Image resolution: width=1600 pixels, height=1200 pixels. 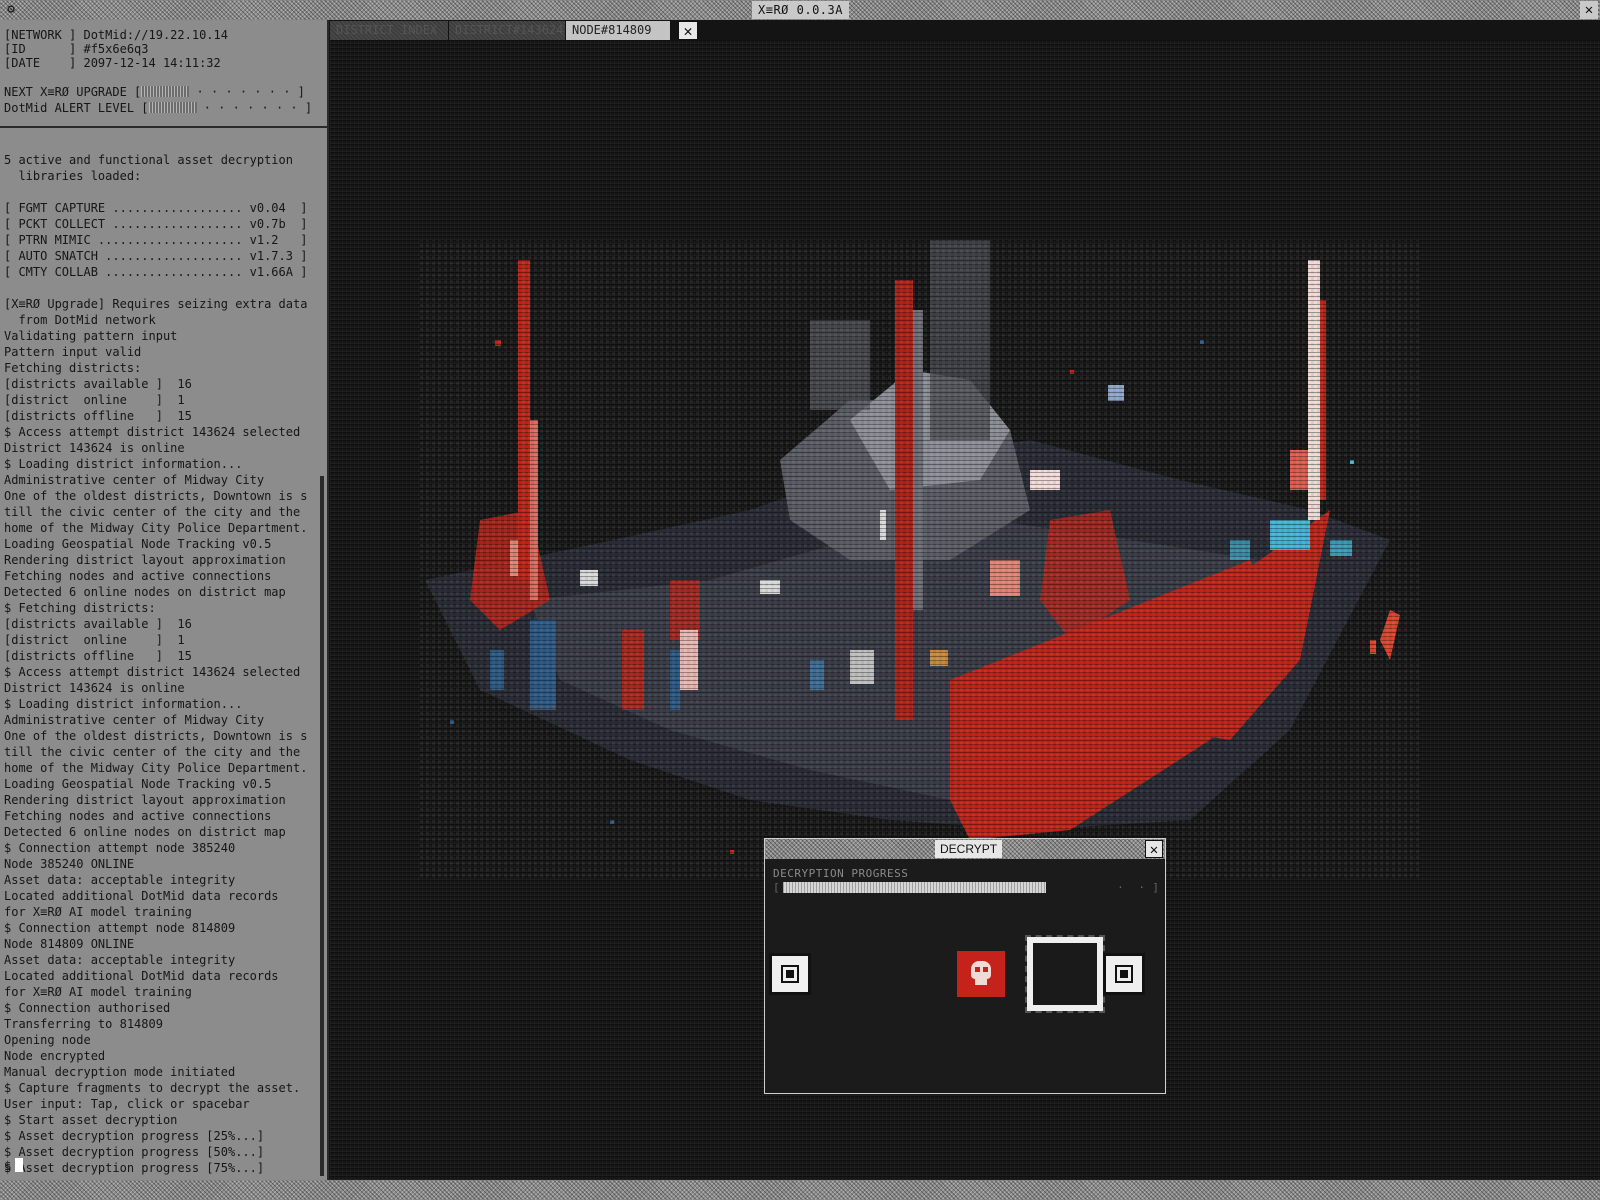 I want to click on tab-district-index: DISTRICT INDEX, so click(x=389, y=30).